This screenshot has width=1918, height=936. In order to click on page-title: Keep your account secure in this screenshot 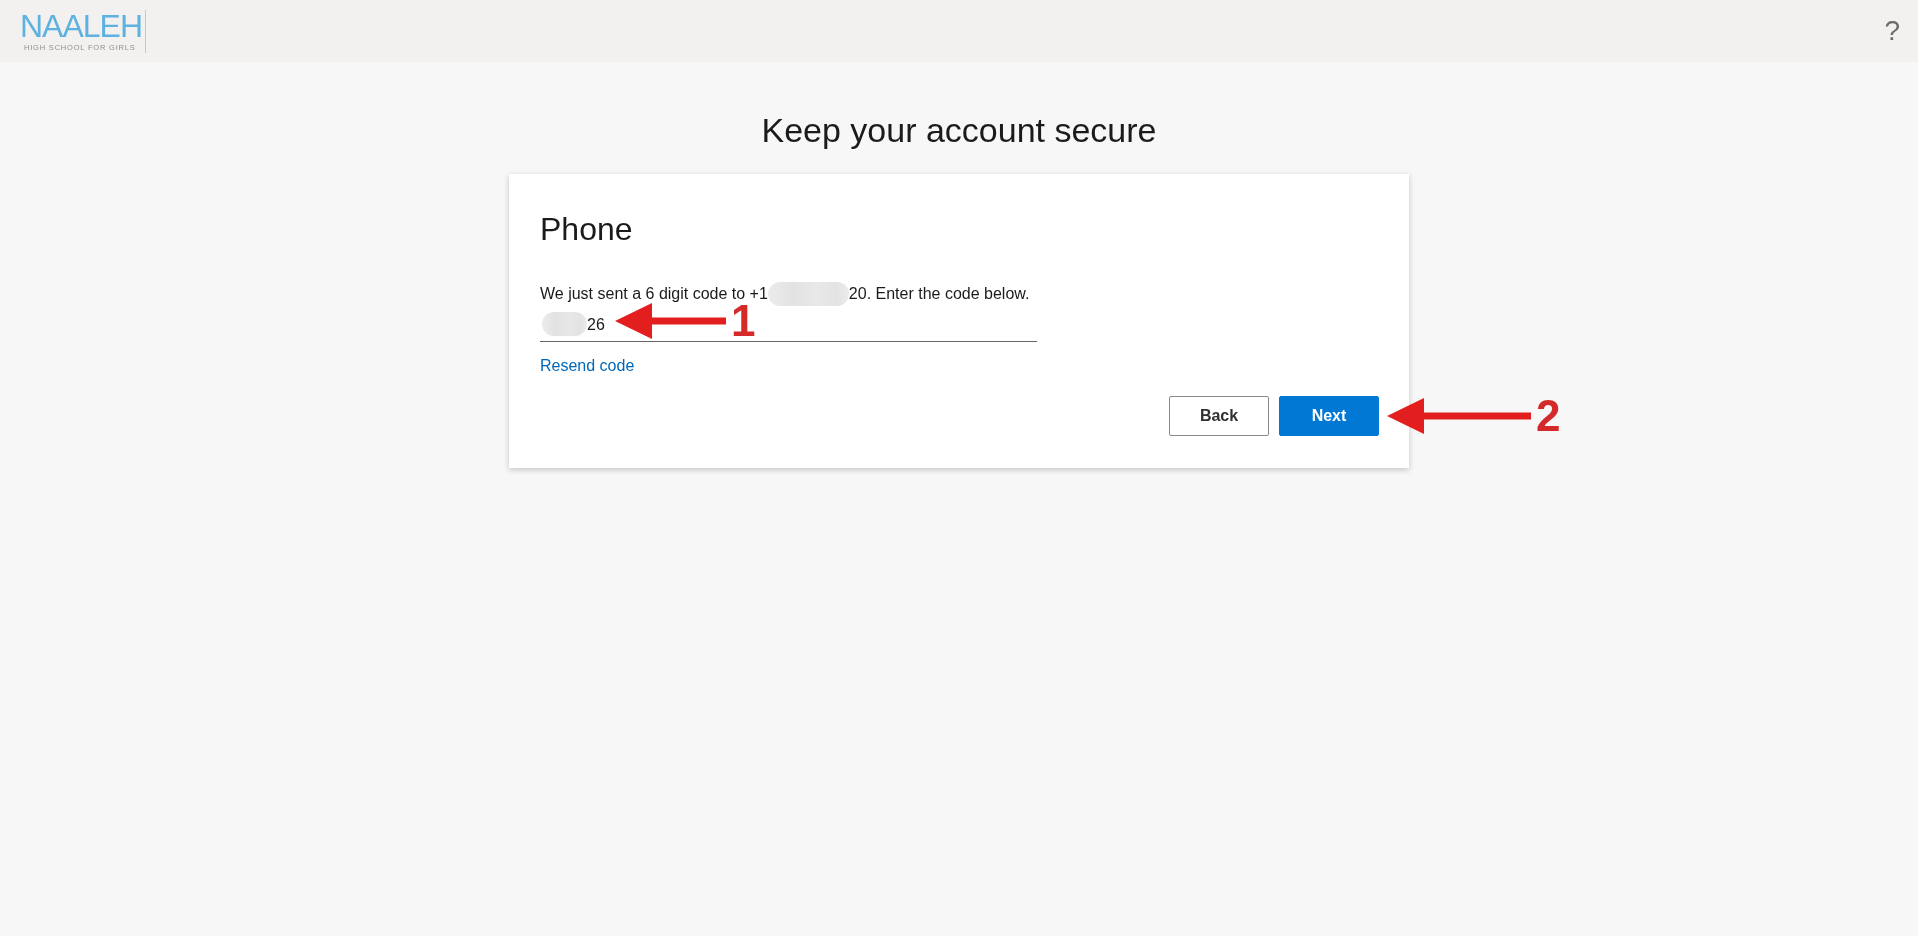, I will do `click(959, 130)`.